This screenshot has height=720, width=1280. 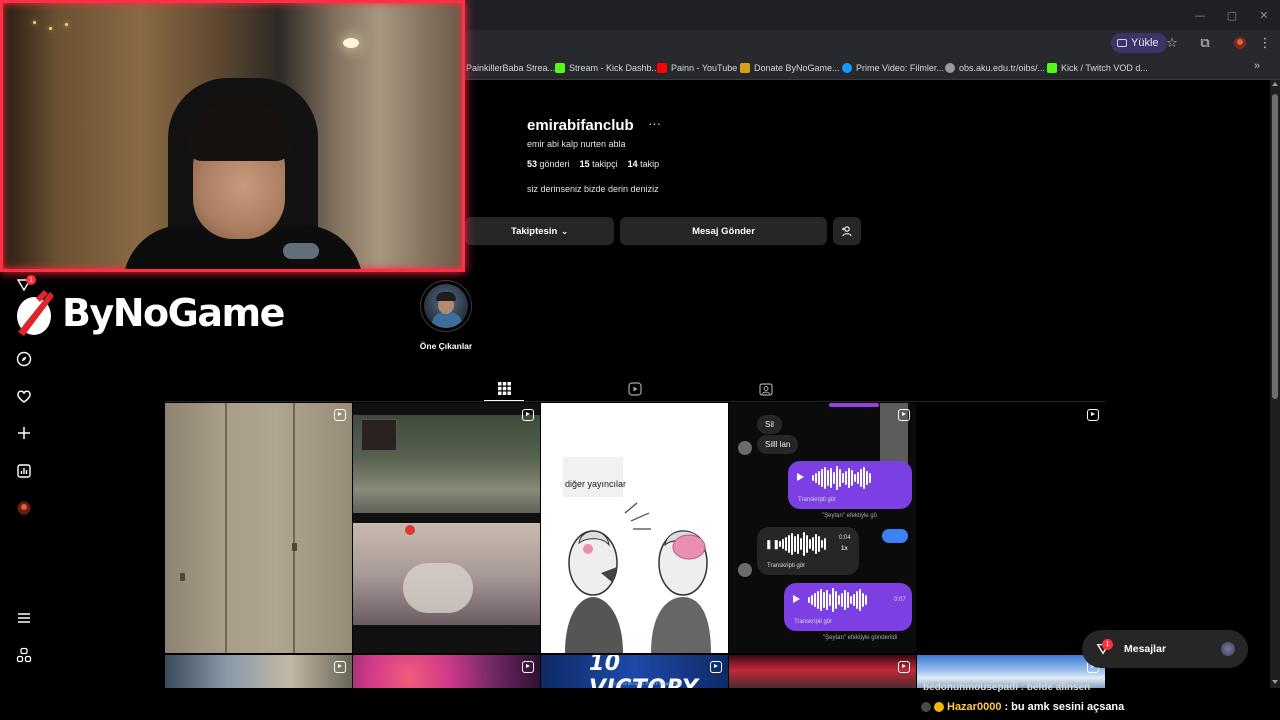 I want to click on meme-illustration, so click(x=638, y=577).